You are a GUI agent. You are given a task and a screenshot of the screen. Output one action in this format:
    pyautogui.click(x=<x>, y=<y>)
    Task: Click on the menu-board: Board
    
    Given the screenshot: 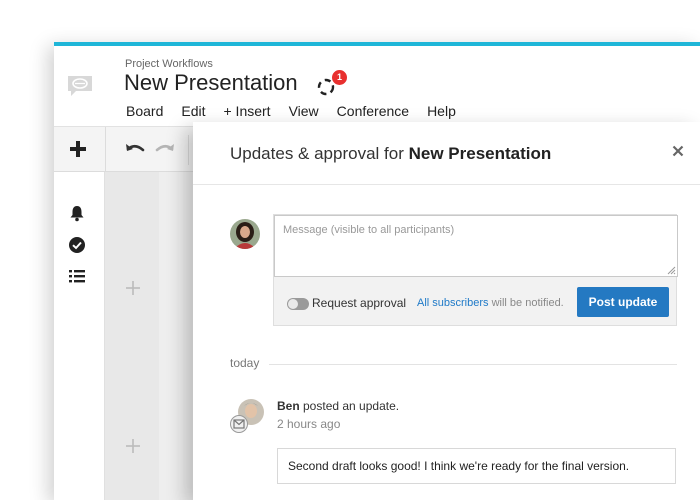 What is the action you would take?
    pyautogui.click(x=144, y=111)
    